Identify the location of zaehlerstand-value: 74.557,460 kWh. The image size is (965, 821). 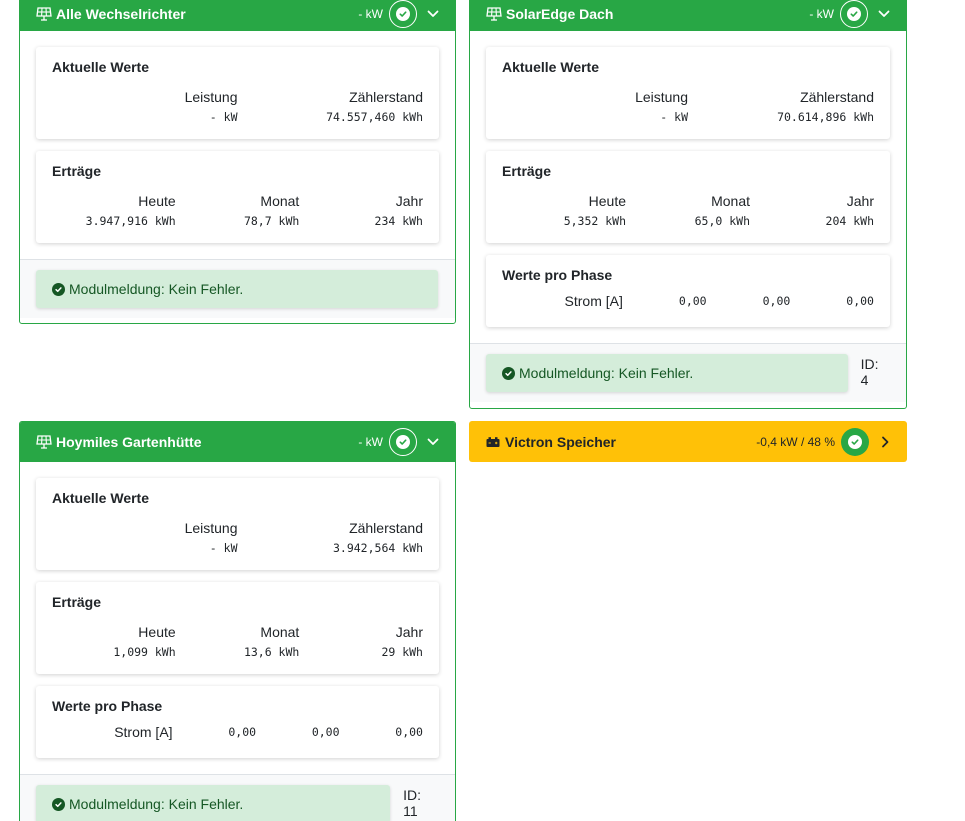
(374, 117).